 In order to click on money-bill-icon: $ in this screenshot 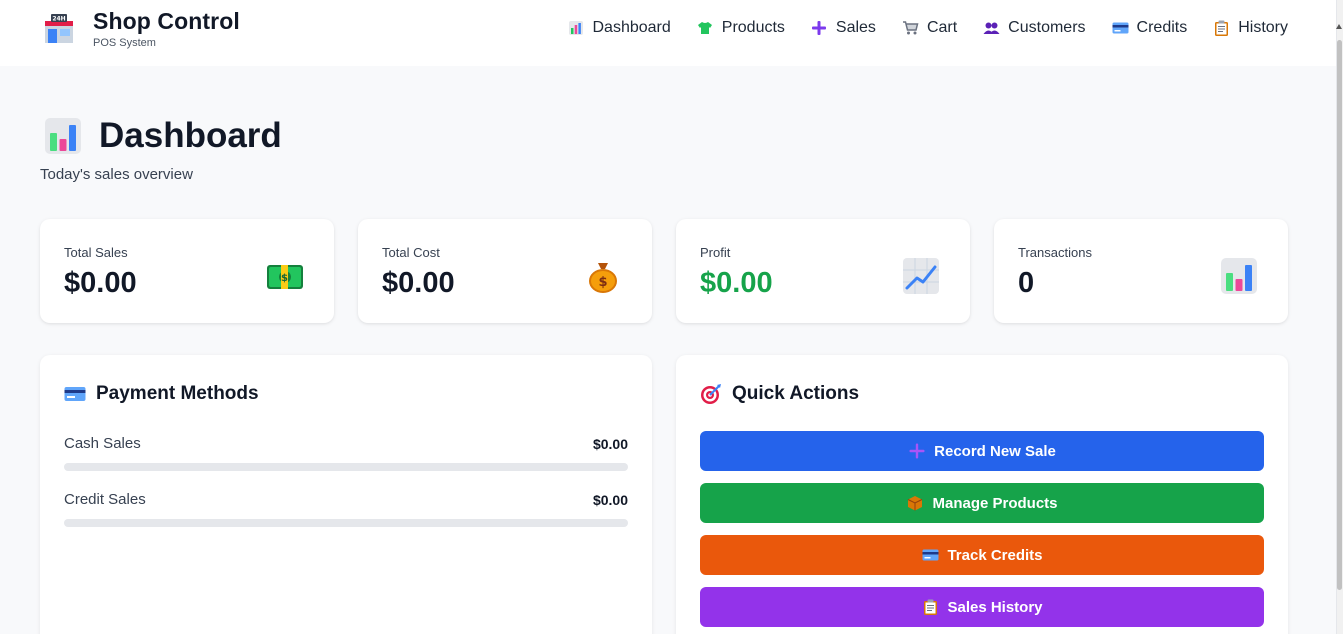, I will do `click(285, 276)`.